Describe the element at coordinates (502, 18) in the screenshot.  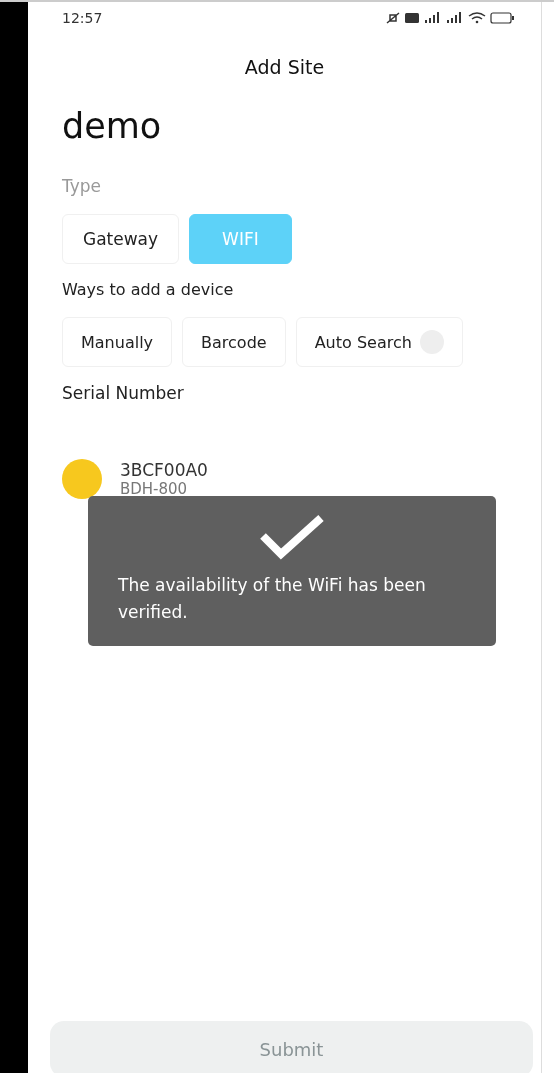
I see `battery-icon` at that location.